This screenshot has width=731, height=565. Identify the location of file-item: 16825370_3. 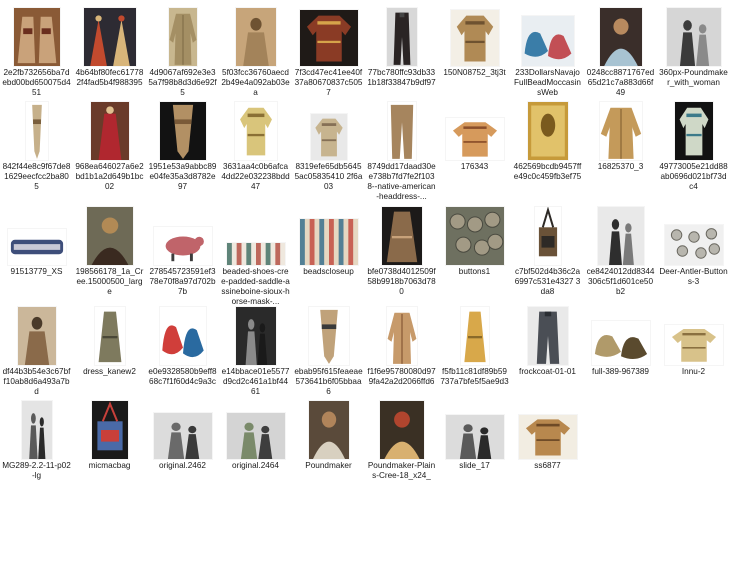
(620, 150).